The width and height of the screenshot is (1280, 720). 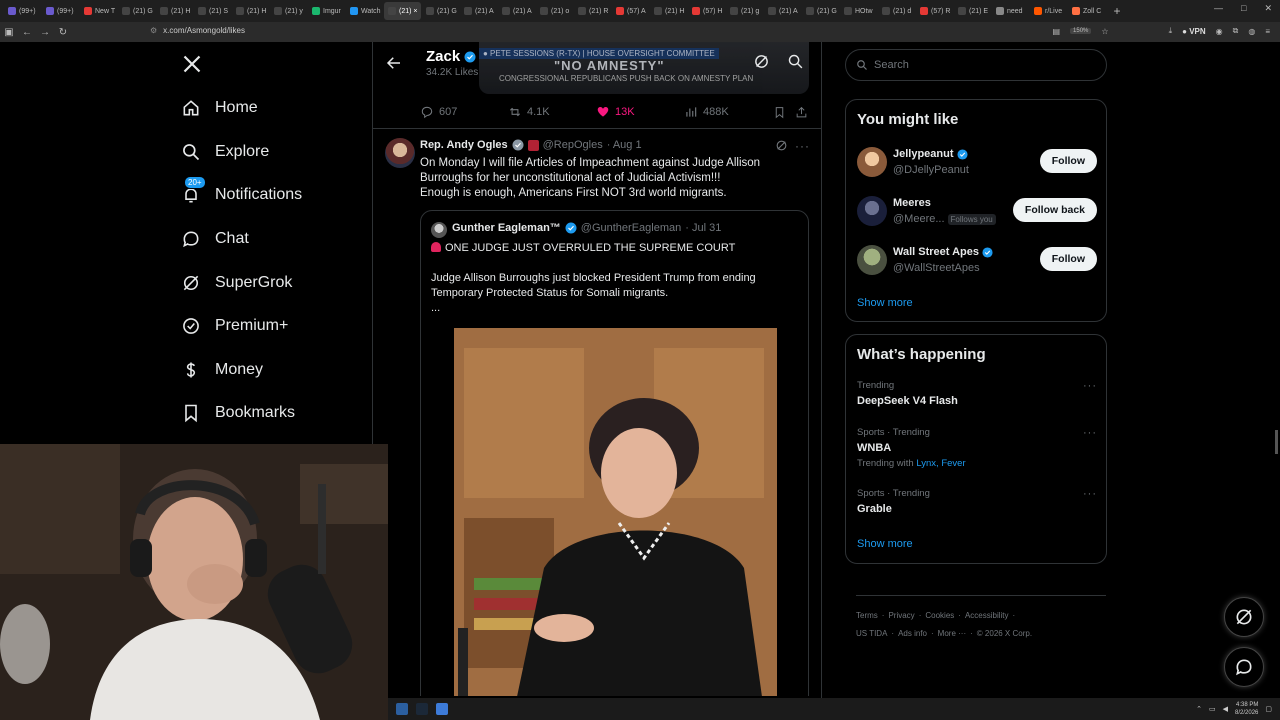 I want to click on extensions-icon: ⧉, so click(x=1236, y=31).